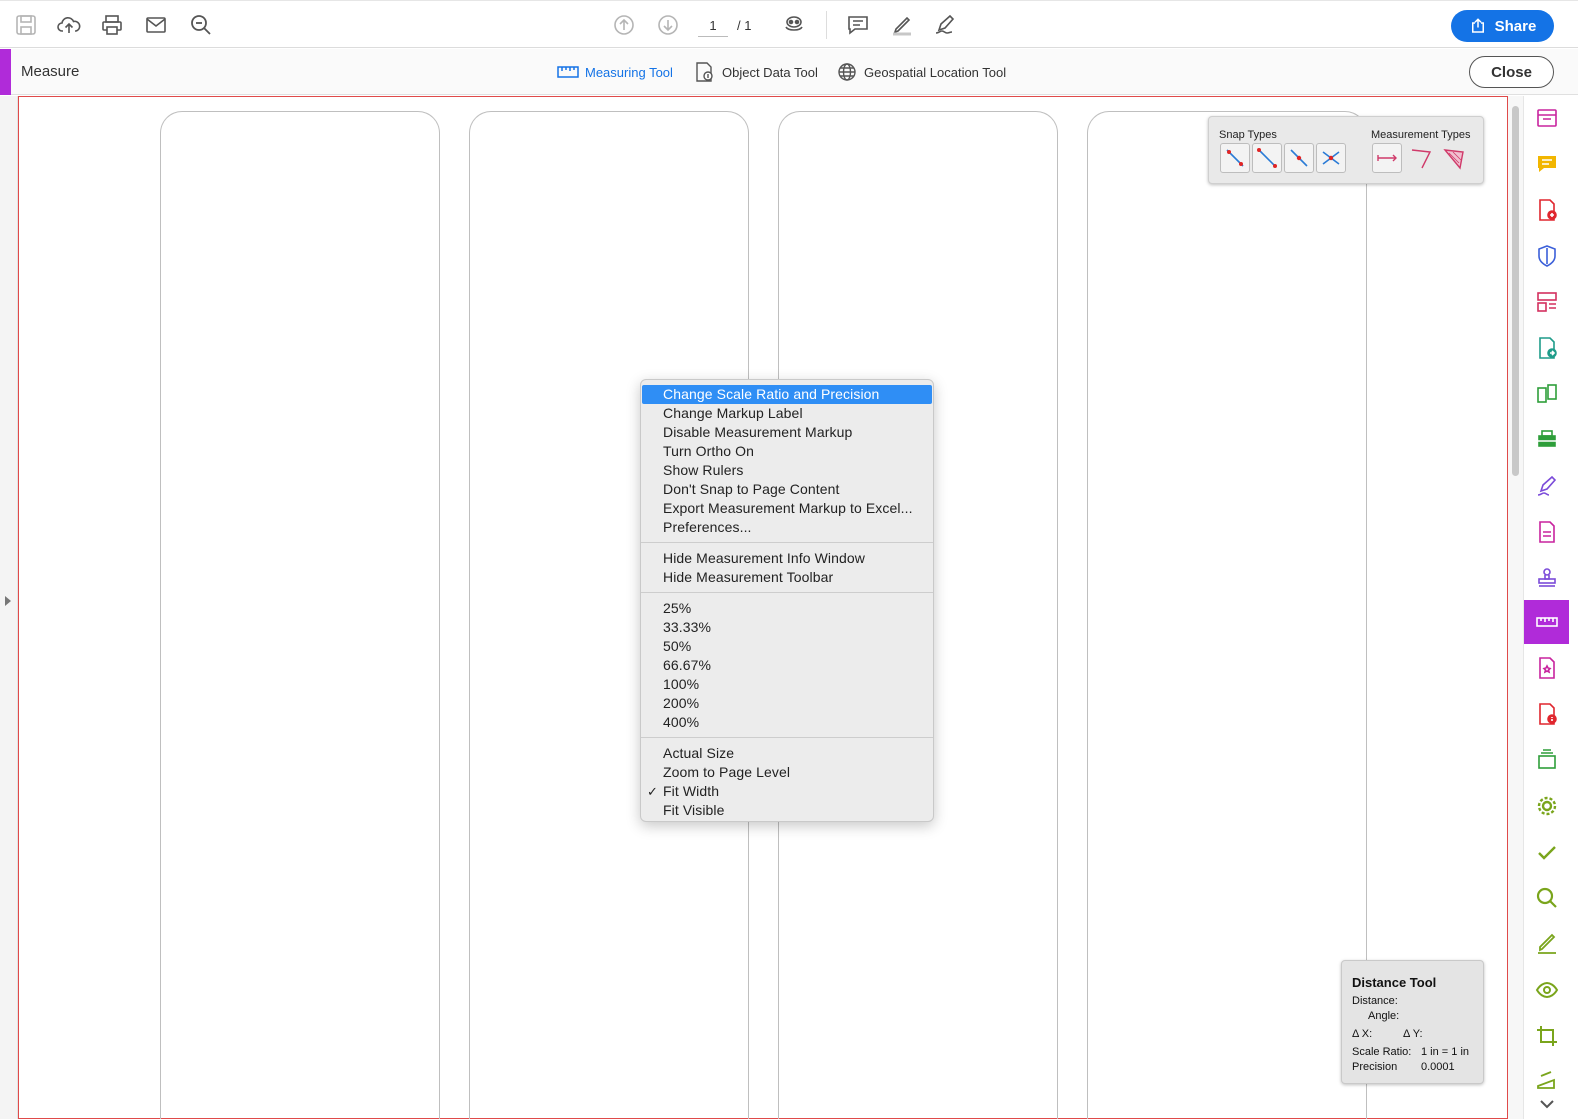 The width and height of the screenshot is (1578, 1119). Describe the element at coordinates (787, 810) in the screenshot. I see `menu-item-fit-visible: Fit Visible` at that location.